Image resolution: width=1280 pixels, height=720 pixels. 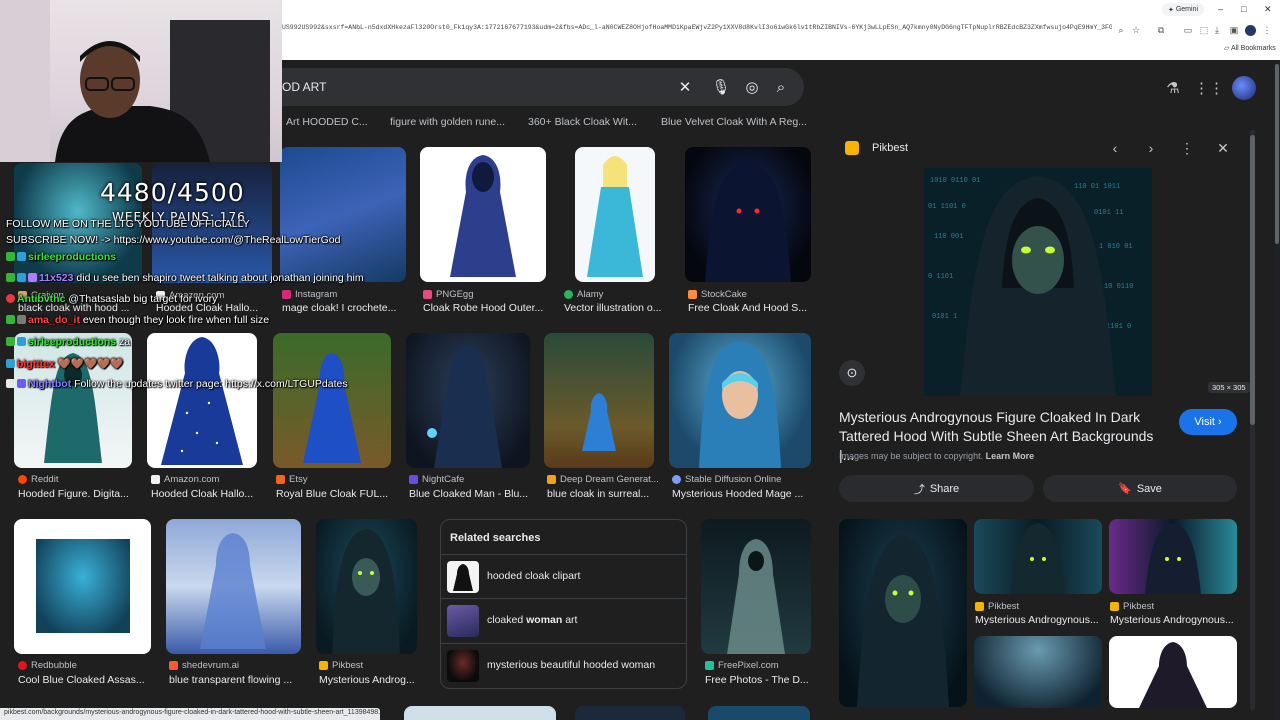 What do you see at coordinates (1115, 148) in the screenshot?
I see `chevron-left-icon: ‹` at bounding box center [1115, 148].